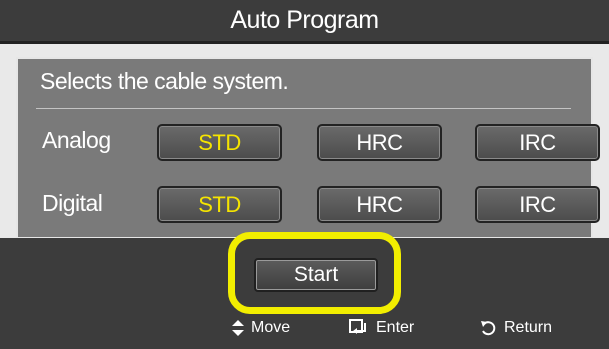 Image resolution: width=609 pixels, height=349 pixels. Describe the element at coordinates (72, 203) in the screenshot. I see `digital-label: Digital` at that location.